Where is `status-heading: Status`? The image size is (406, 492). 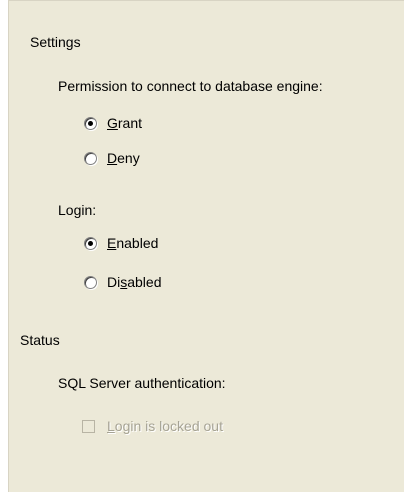
status-heading: Status is located at coordinates (40, 340).